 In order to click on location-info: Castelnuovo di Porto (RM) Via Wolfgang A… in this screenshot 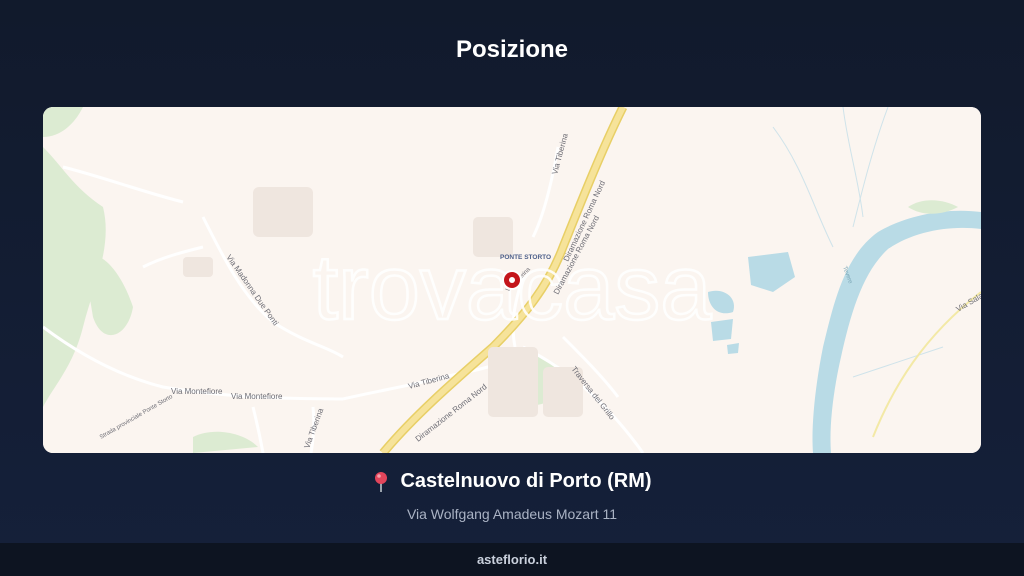, I will do `click(512, 496)`.